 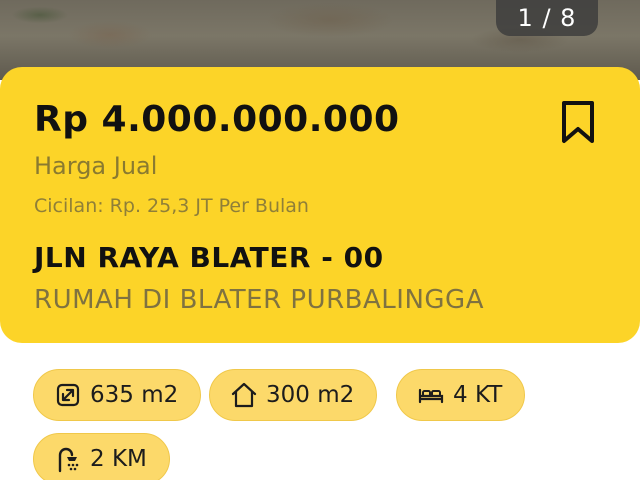 I want to click on bedroom-chip: 4 KT, so click(x=461, y=395).